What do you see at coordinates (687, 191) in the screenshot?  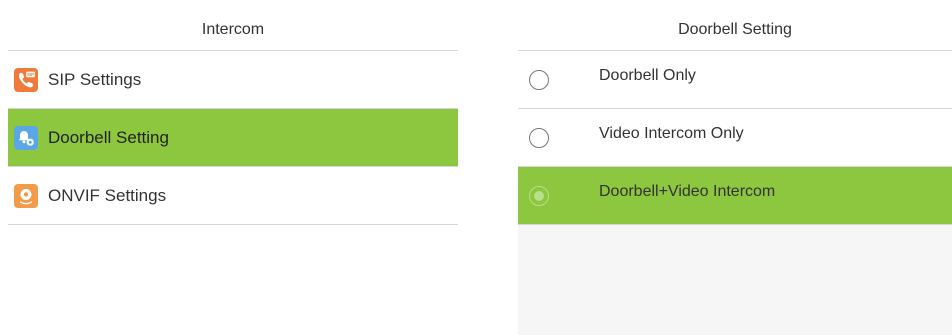 I see `option-label: Doorbell+Video Intercom` at bounding box center [687, 191].